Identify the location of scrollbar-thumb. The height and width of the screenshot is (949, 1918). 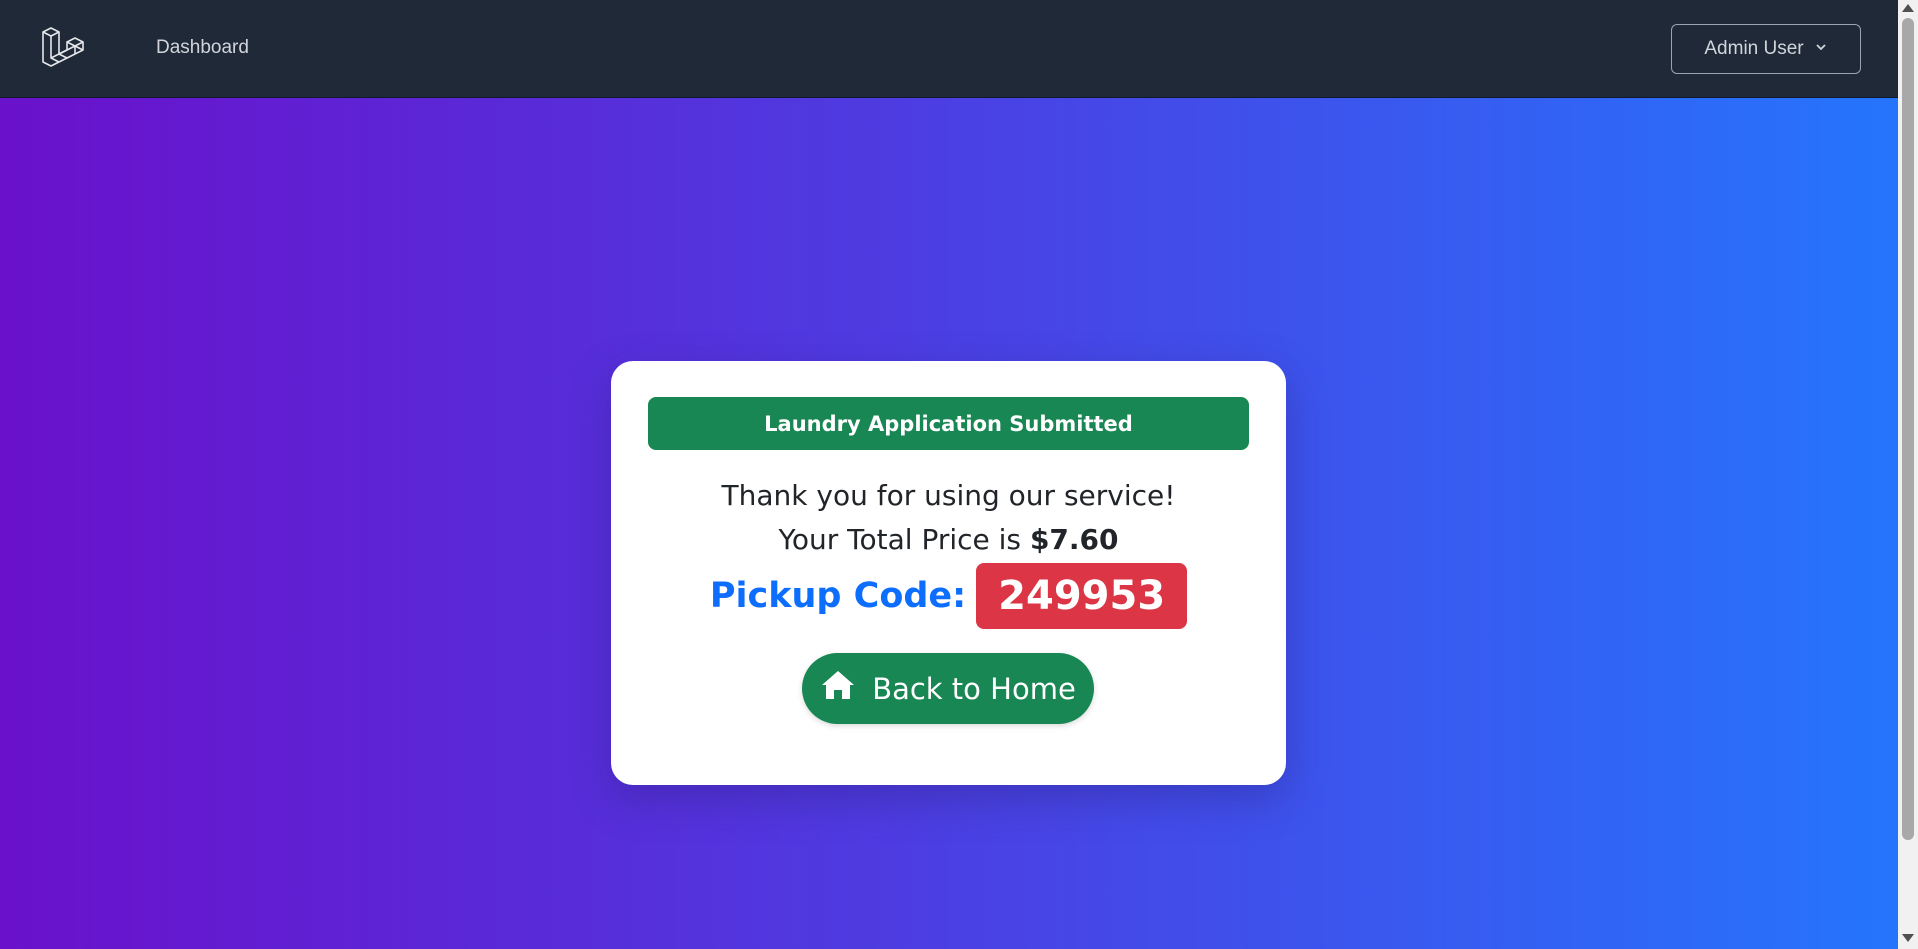
(1908, 429).